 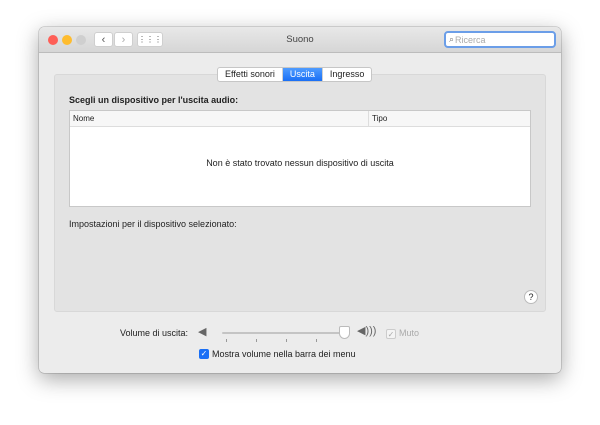 I want to click on column-header-nome: Nome, so click(x=83, y=118).